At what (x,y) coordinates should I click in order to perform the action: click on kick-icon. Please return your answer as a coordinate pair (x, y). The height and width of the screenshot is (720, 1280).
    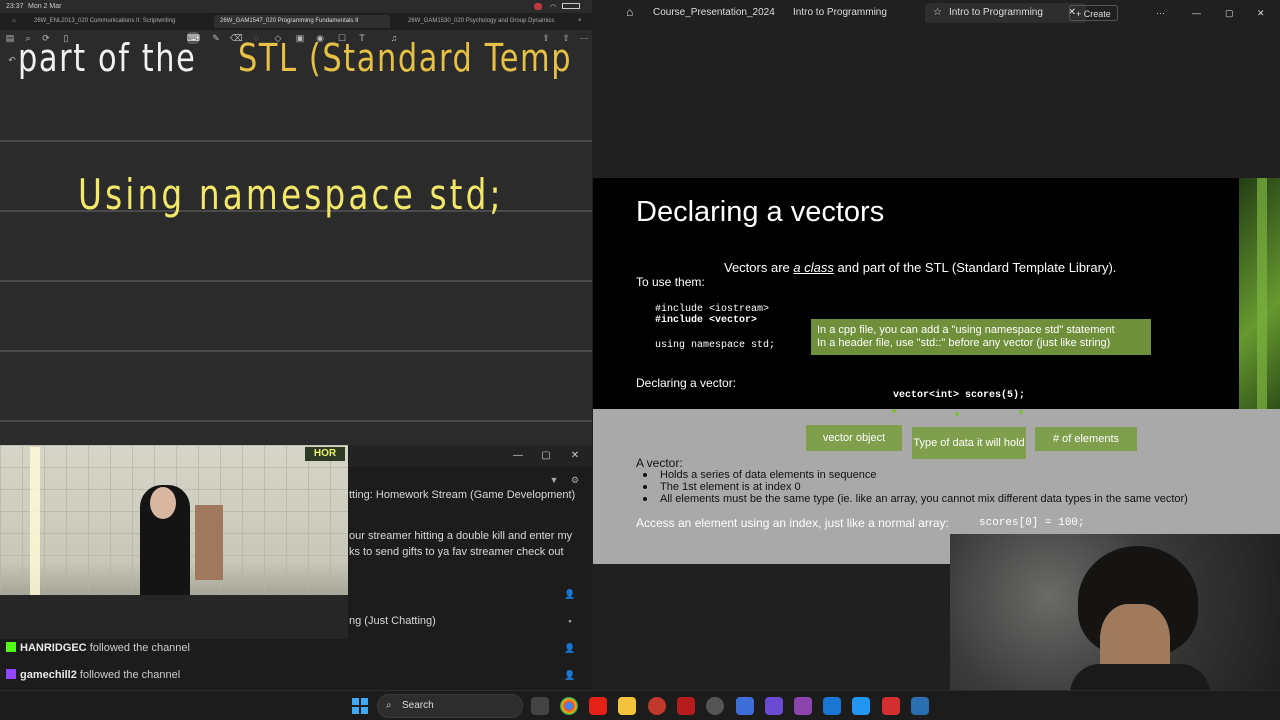
    Looking at the image, I should click on (11, 647).